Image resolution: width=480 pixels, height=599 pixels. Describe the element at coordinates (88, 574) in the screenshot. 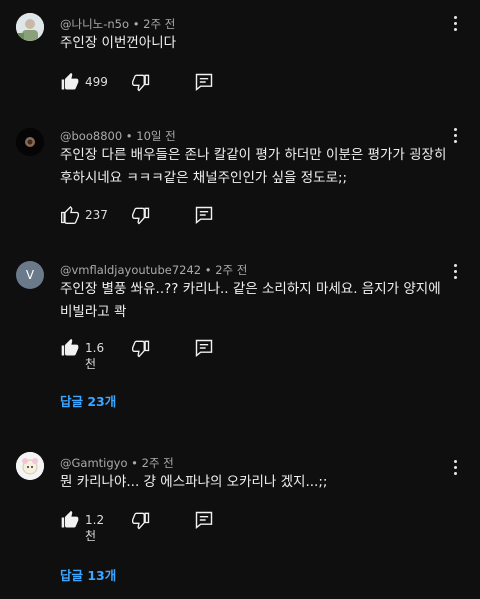

I see `view-replies-button: 답글 13개` at that location.